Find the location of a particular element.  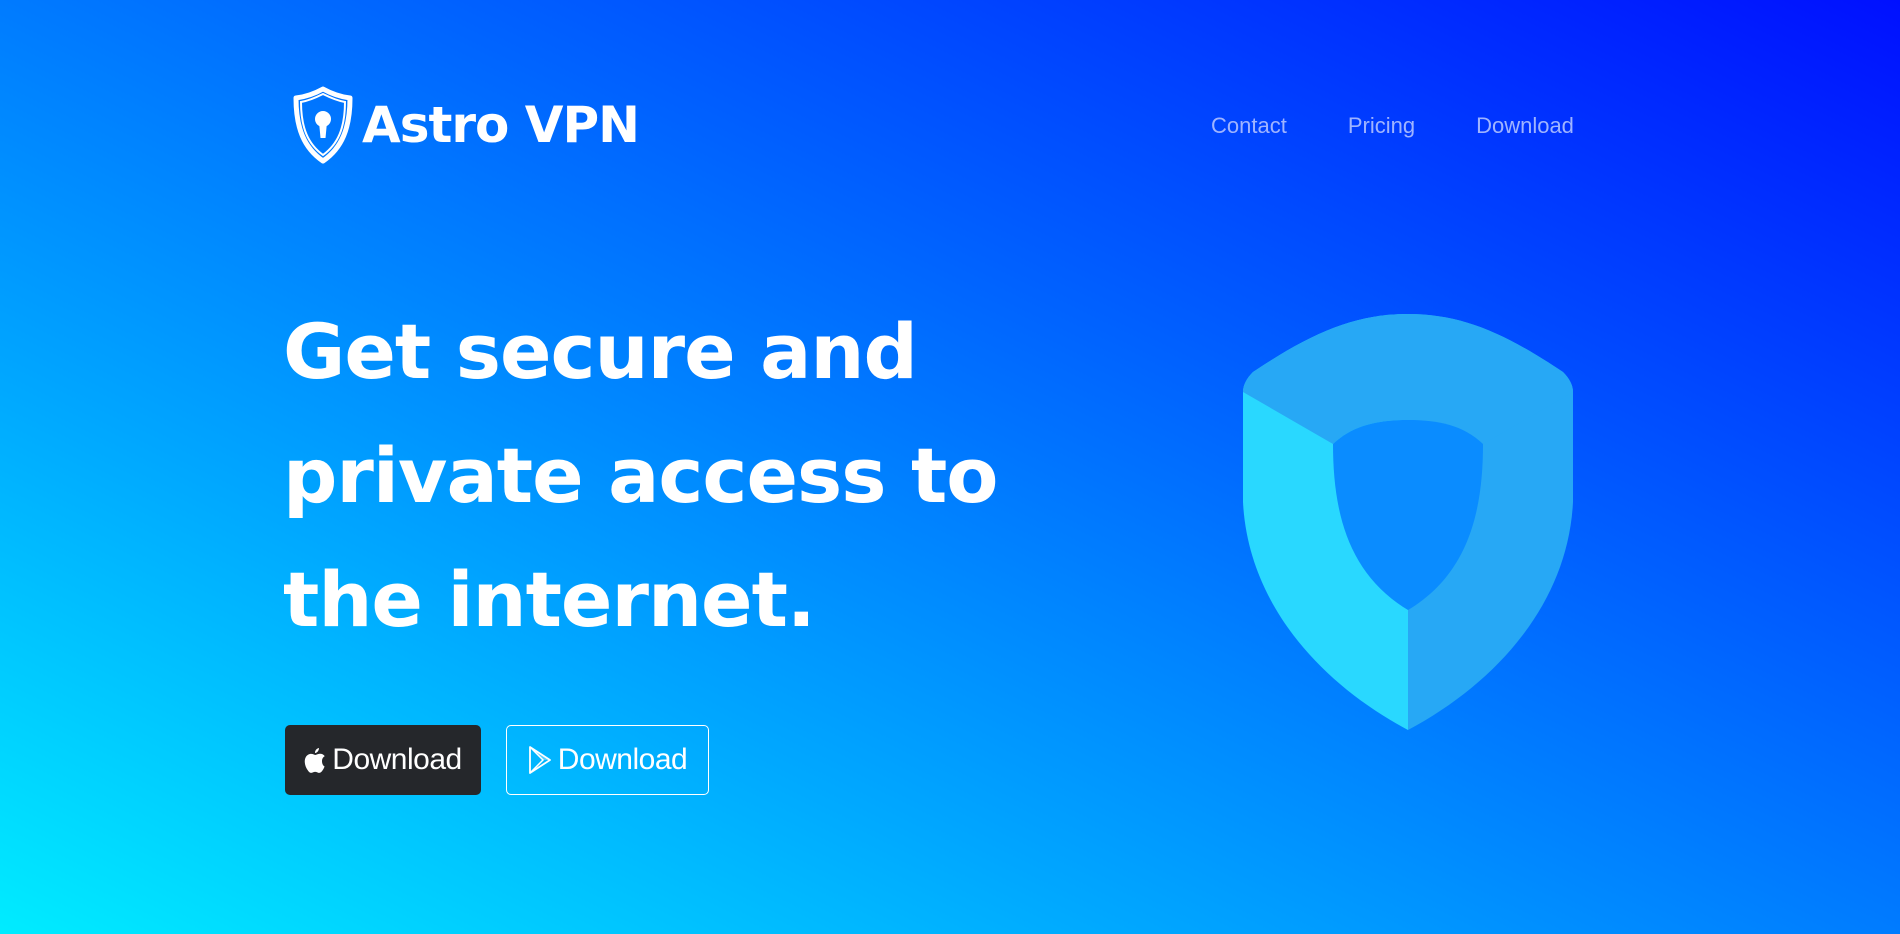

brand-name: Astro VPN is located at coordinates (501, 125).